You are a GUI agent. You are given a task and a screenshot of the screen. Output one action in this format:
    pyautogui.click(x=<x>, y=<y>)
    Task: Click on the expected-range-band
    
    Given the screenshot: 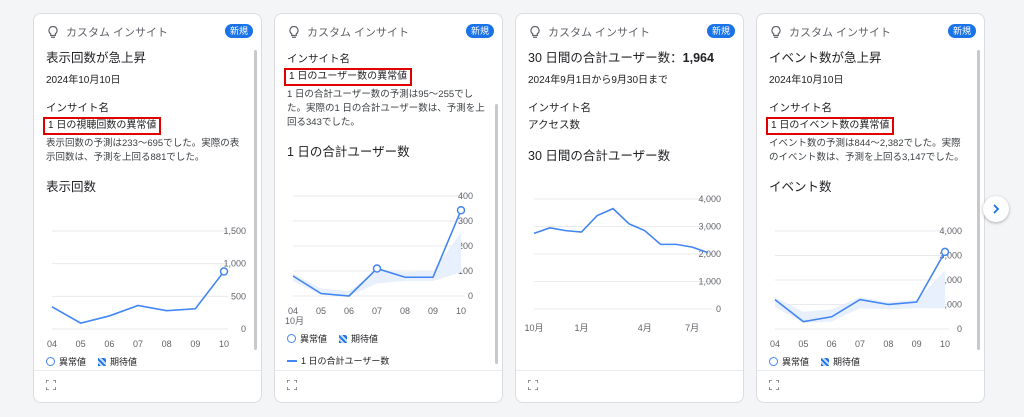 What is the action you would take?
    pyautogui.click(x=377, y=264)
    